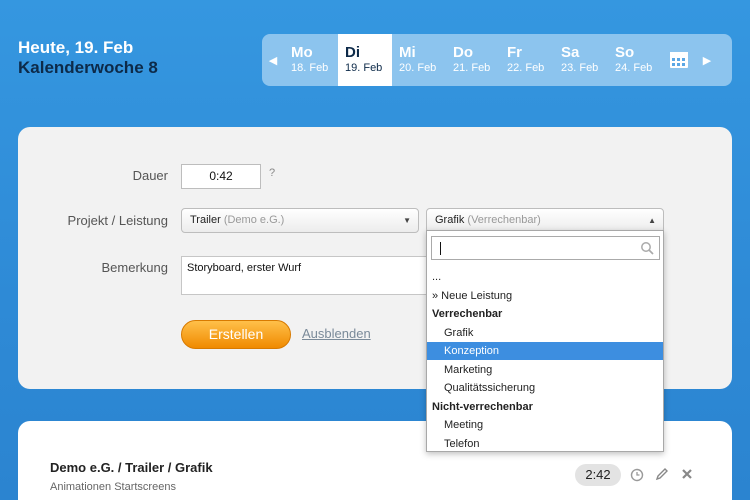  Describe the element at coordinates (76, 47) in the screenshot. I see `today-label: Heute, 19. Feb` at that location.